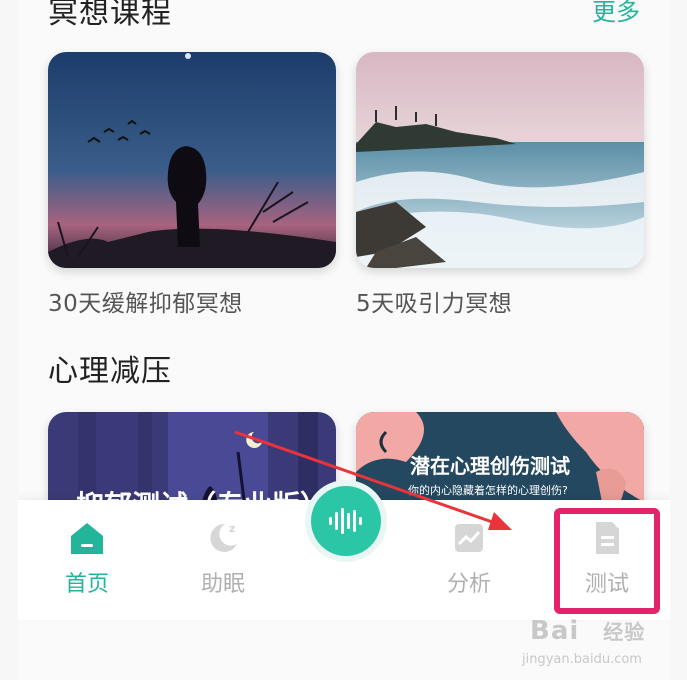 The image size is (687, 680). Describe the element at coordinates (588, 631) in the screenshot. I see `baidu-watermark: Bai 经验` at that location.